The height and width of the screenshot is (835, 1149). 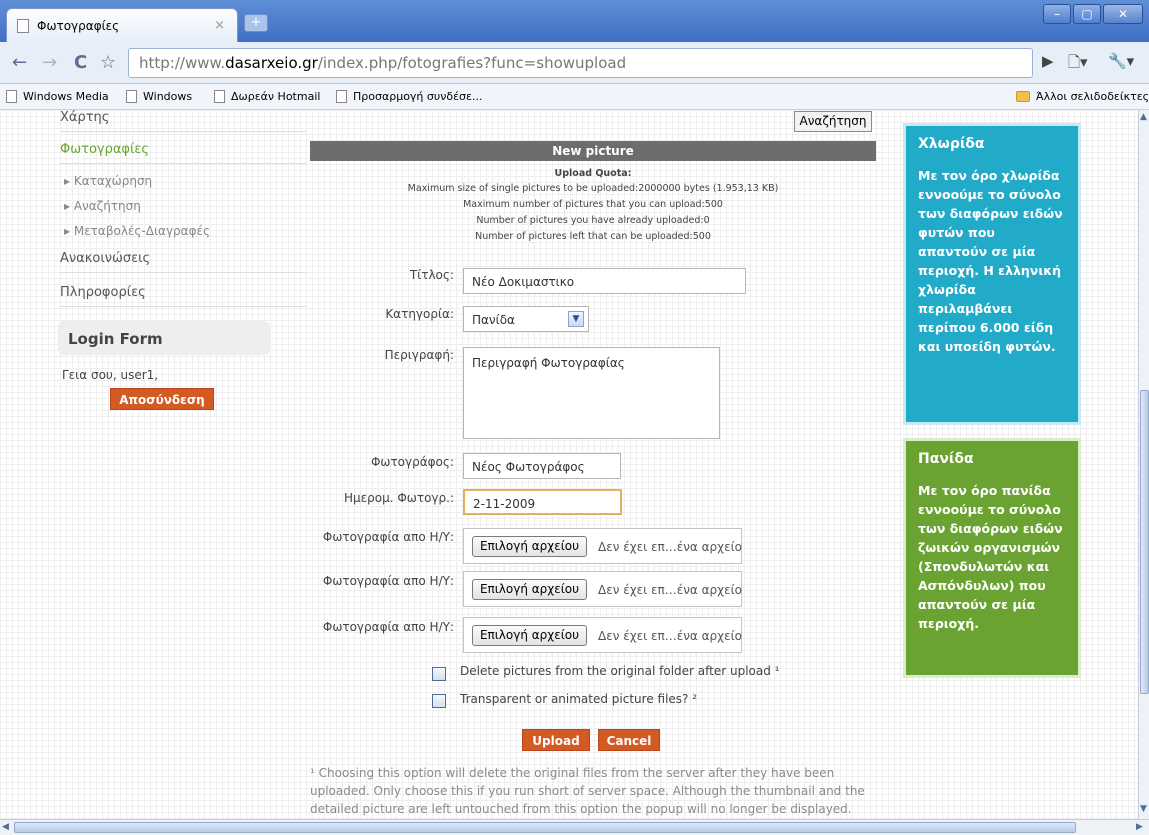 I want to click on cancel-button: Cancel, so click(x=629, y=740).